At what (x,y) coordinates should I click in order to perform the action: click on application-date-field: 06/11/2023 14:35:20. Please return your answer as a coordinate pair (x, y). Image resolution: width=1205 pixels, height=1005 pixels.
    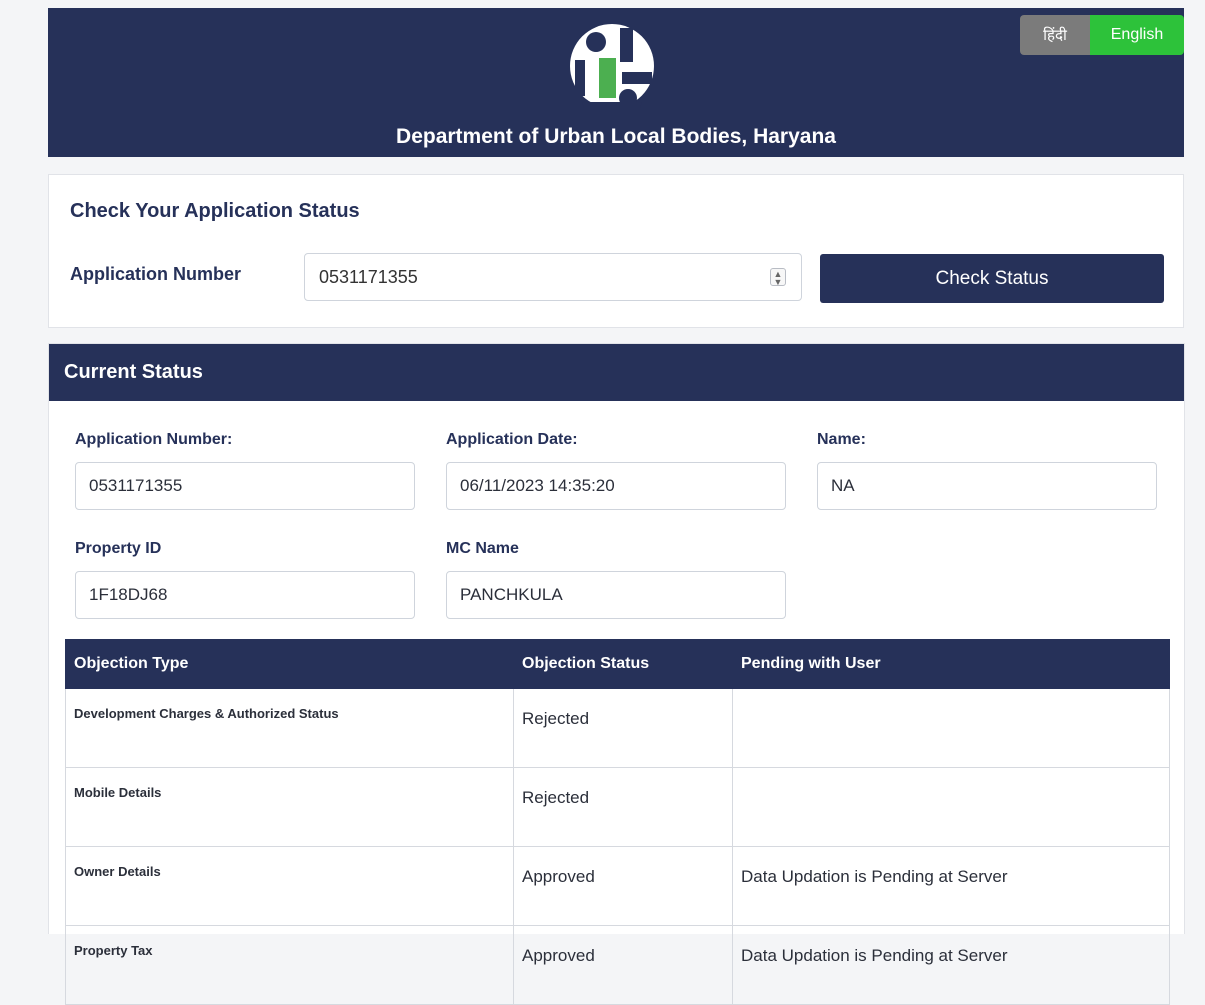
    Looking at the image, I should click on (616, 486).